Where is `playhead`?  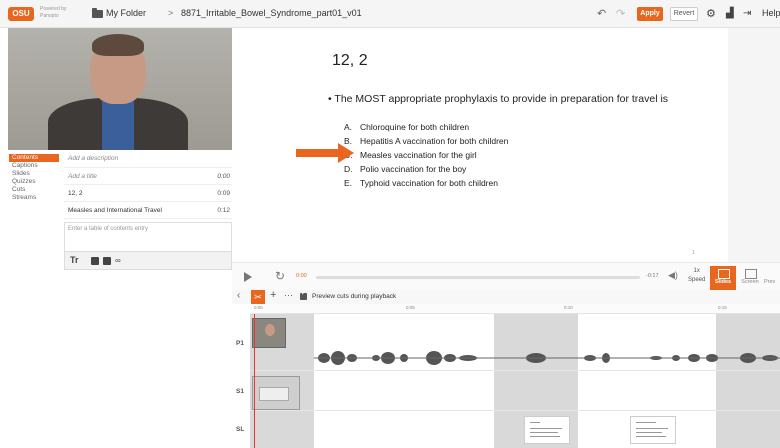 playhead is located at coordinates (254, 381).